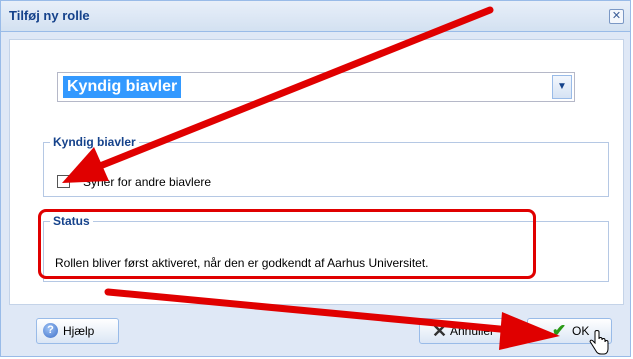  Describe the element at coordinates (71, 221) in the screenshot. I see `status-group-legend: Status` at that location.